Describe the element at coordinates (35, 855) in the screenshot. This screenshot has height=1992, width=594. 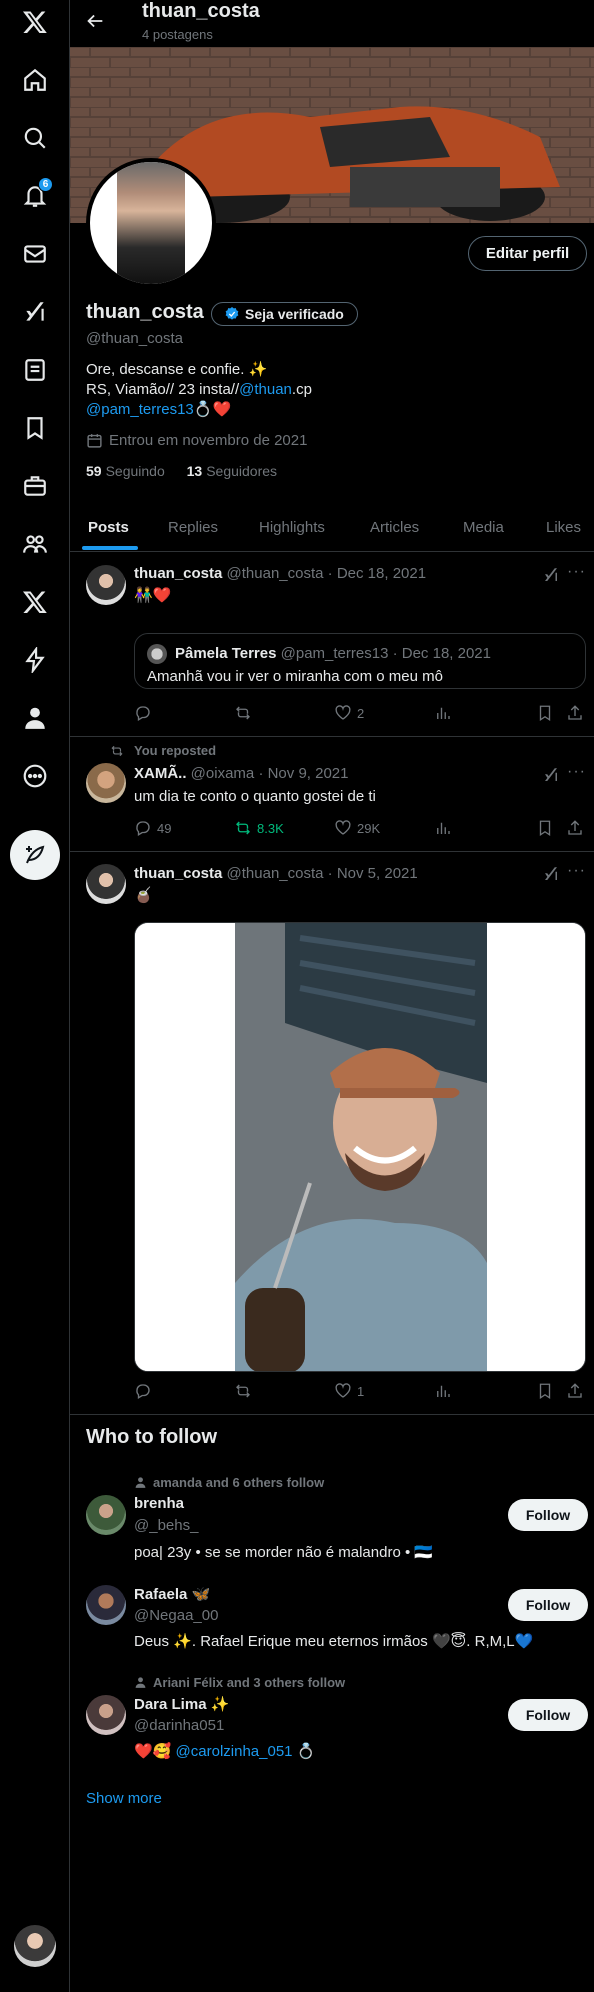
I see `compose-post-button` at that location.